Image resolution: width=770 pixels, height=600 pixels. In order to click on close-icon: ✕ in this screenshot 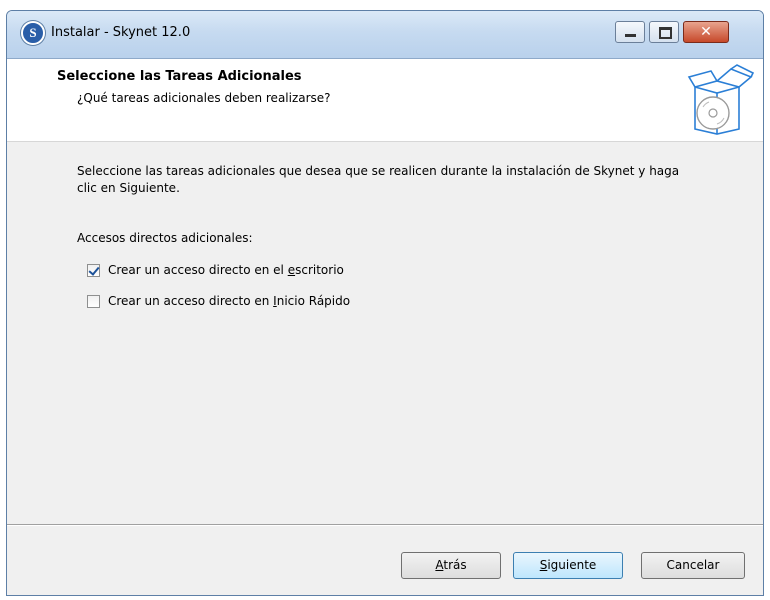, I will do `click(706, 32)`.